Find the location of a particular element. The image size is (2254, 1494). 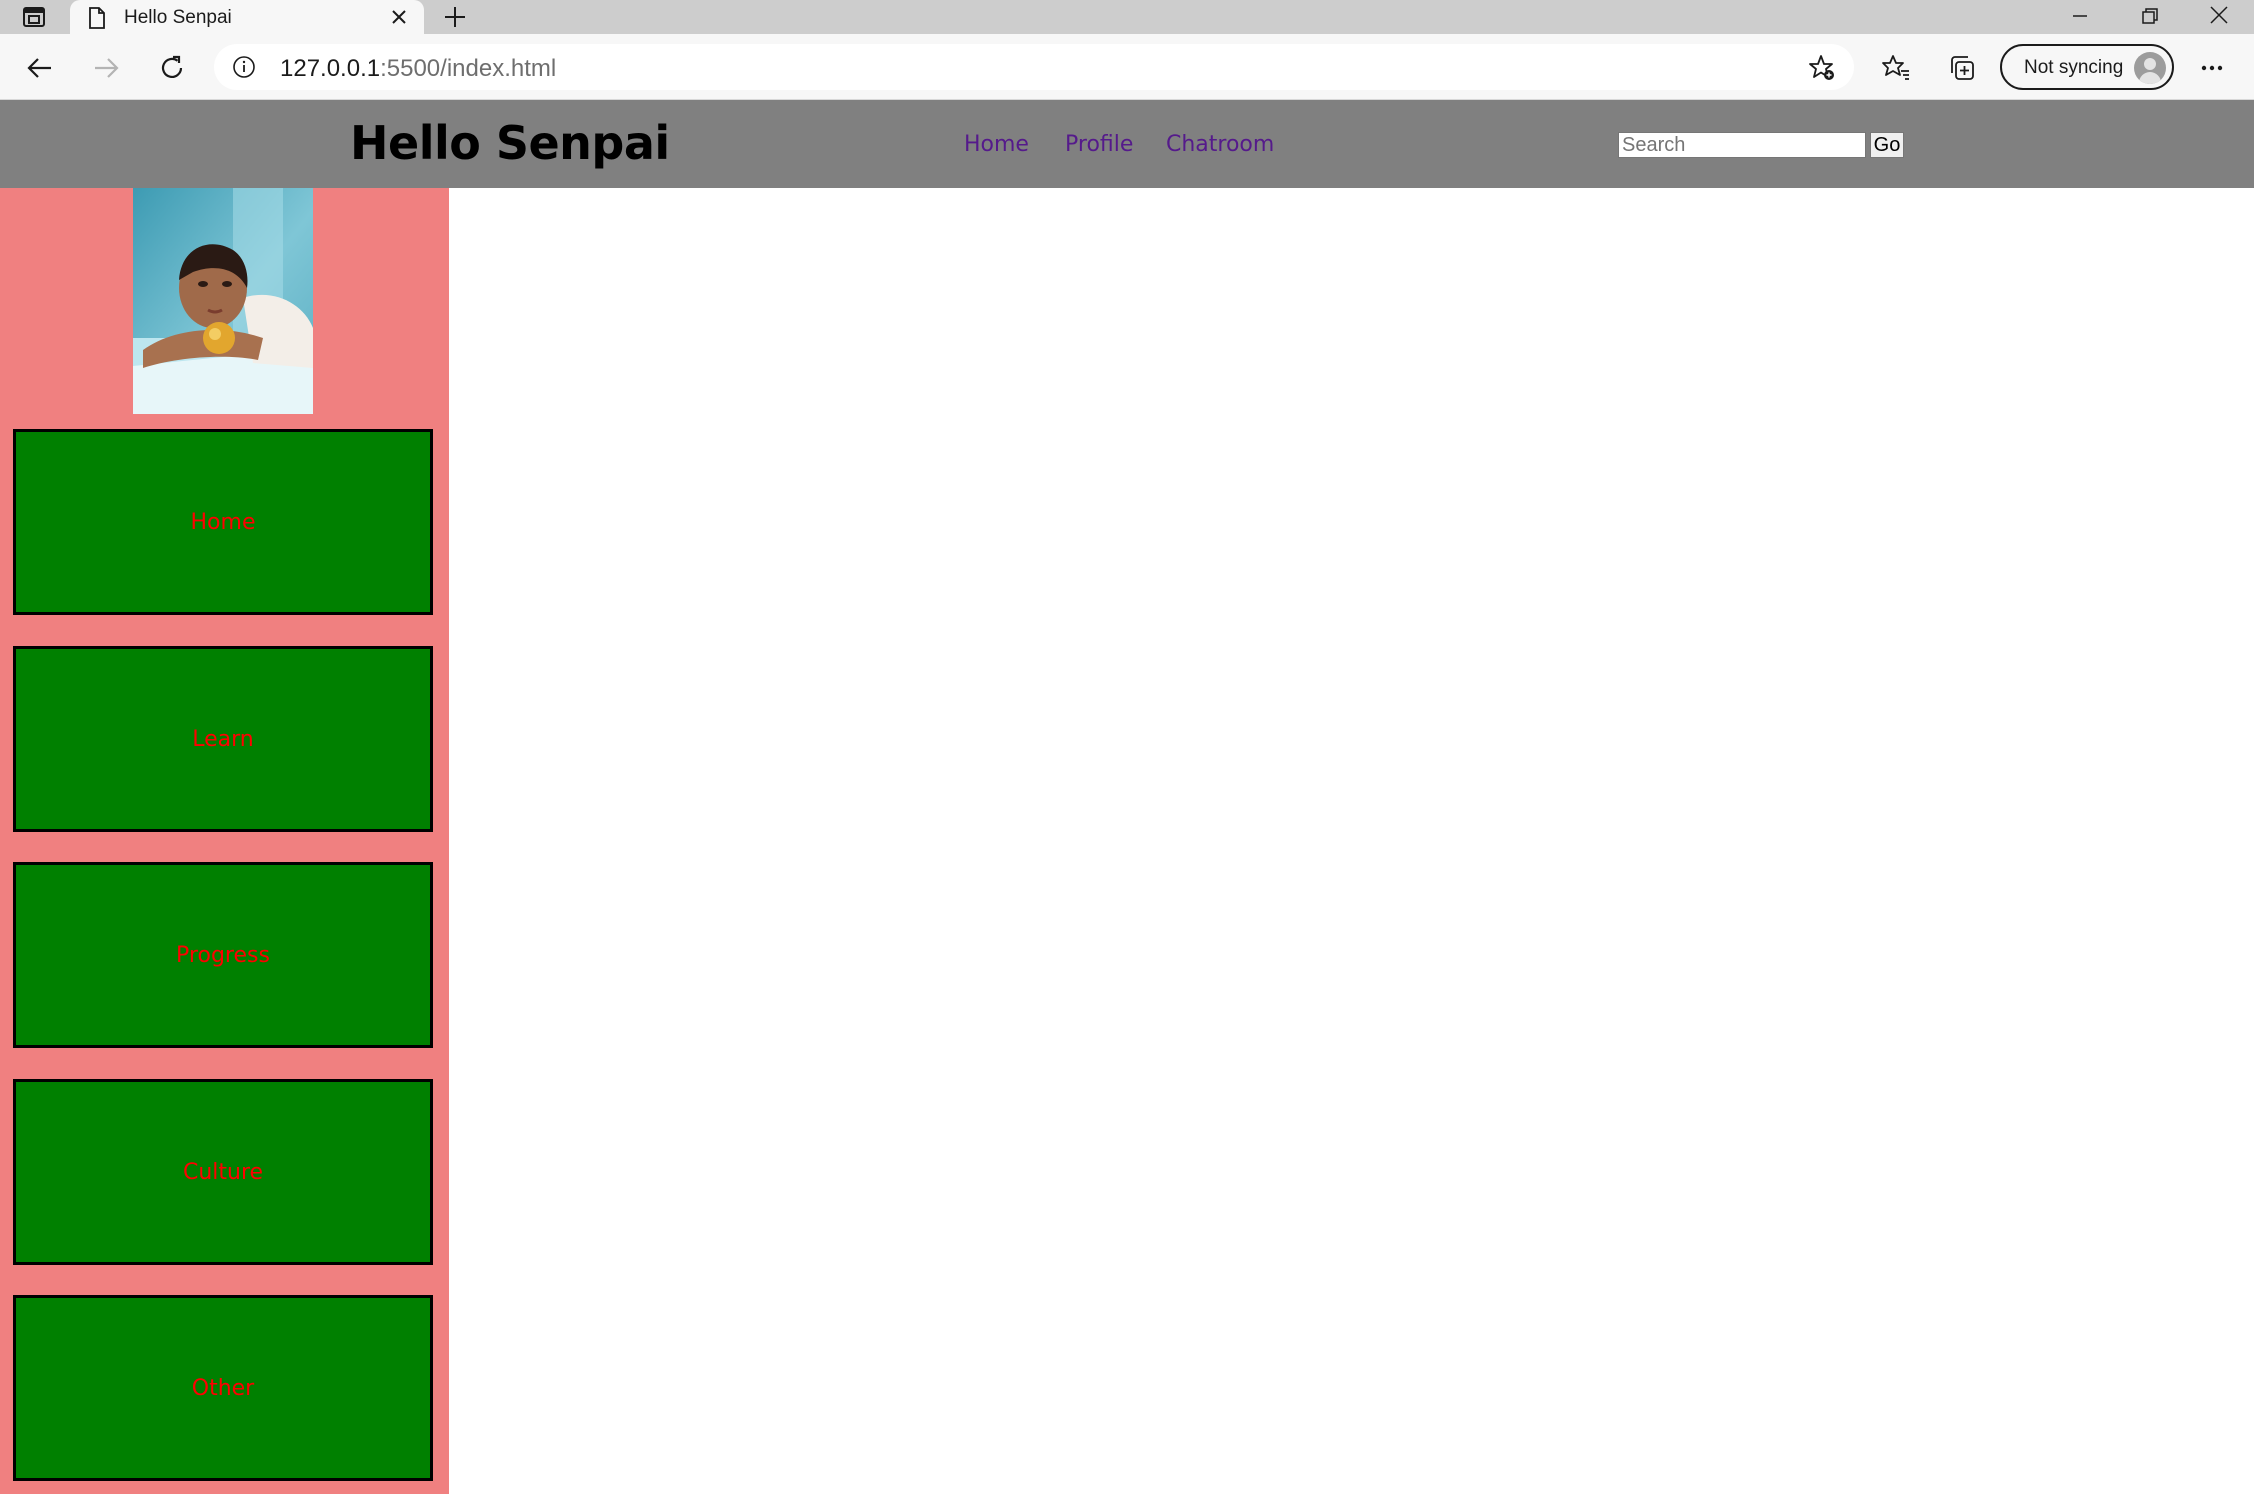

restore-icon is located at coordinates (2150, 18).